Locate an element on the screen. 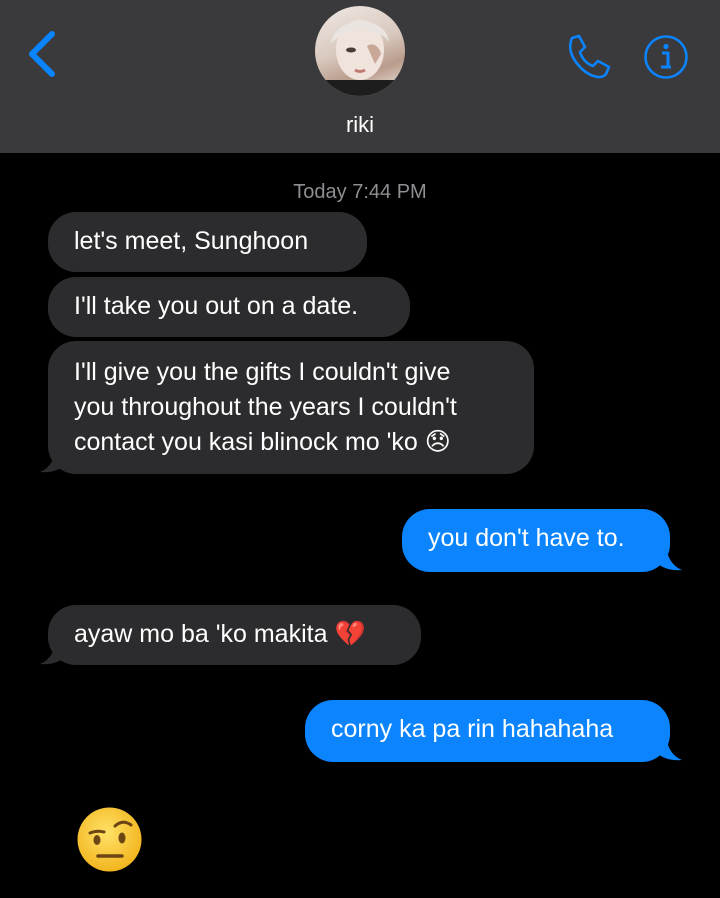 The width and height of the screenshot is (720, 898). contact-name: riki is located at coordinates (360, 125).